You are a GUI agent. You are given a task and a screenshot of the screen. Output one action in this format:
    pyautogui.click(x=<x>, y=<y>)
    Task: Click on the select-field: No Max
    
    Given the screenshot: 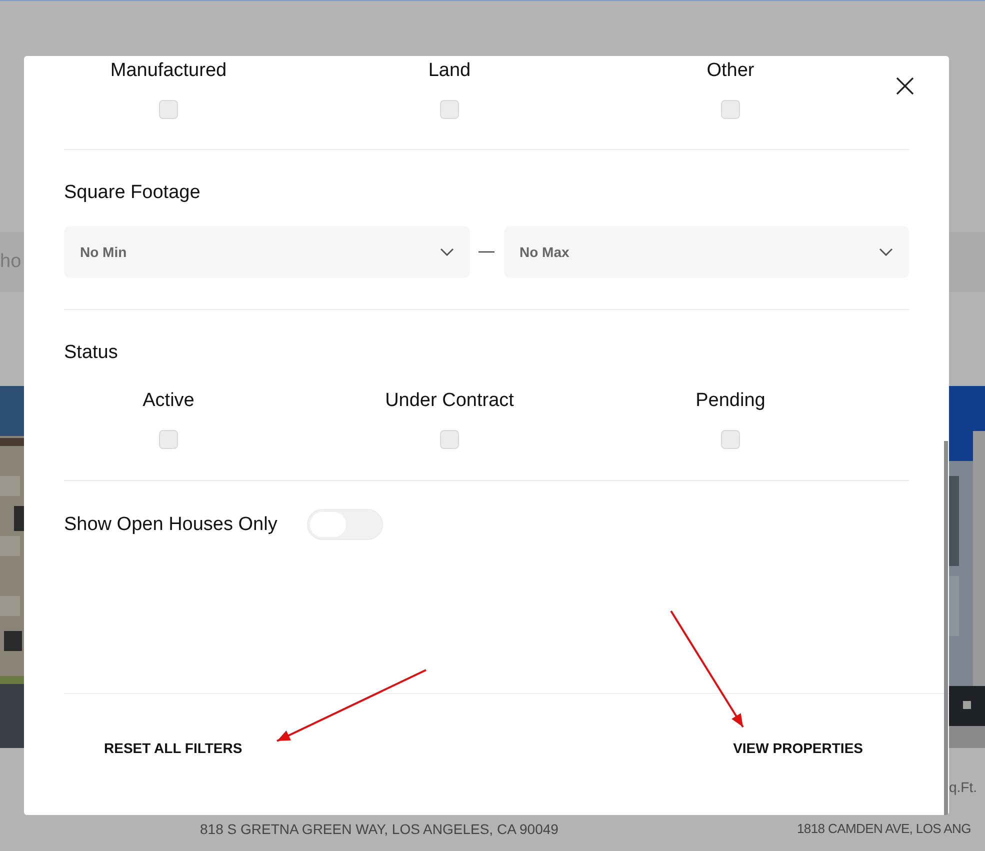 What is the action you would take?
    pyautogui.click(x=706, y=252)
    